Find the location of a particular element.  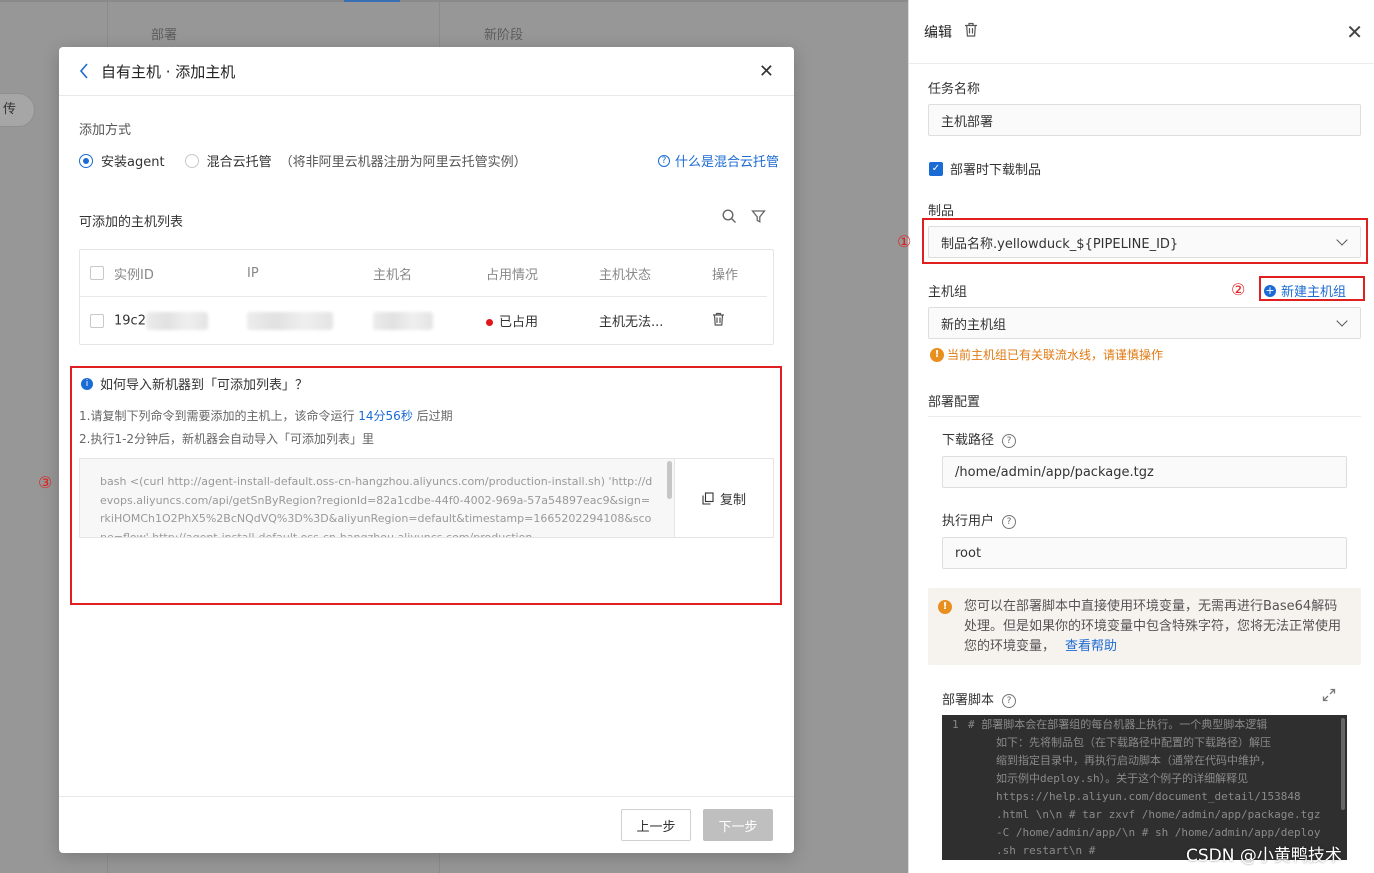

task-name-input: 主机部署 is located at coordinates (1144, 120).